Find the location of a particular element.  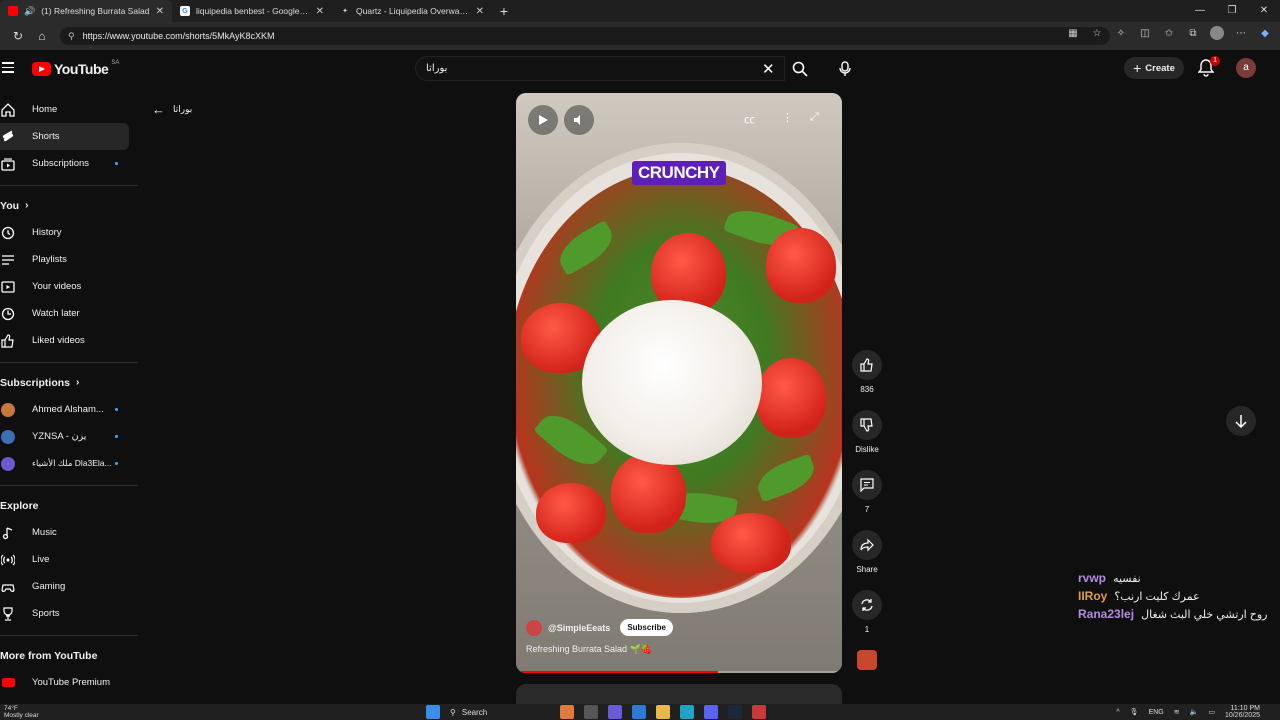

menu-hamburger-icon is located at coordinates (8, 69).